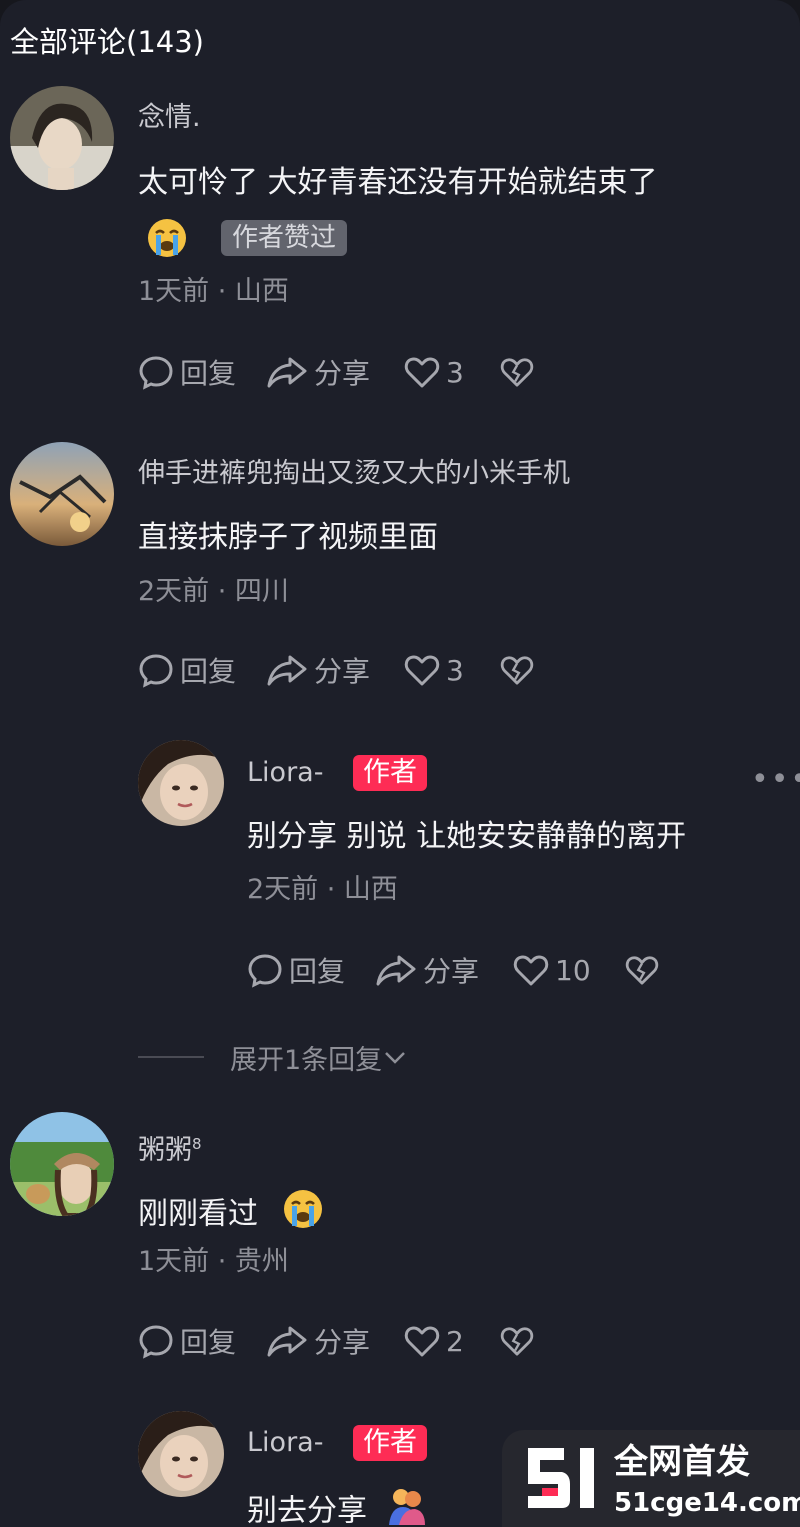  What do you see at coordinates (171, 1057) in the screenshot?
I see `divider-line` at bounding box center [171, 1057].